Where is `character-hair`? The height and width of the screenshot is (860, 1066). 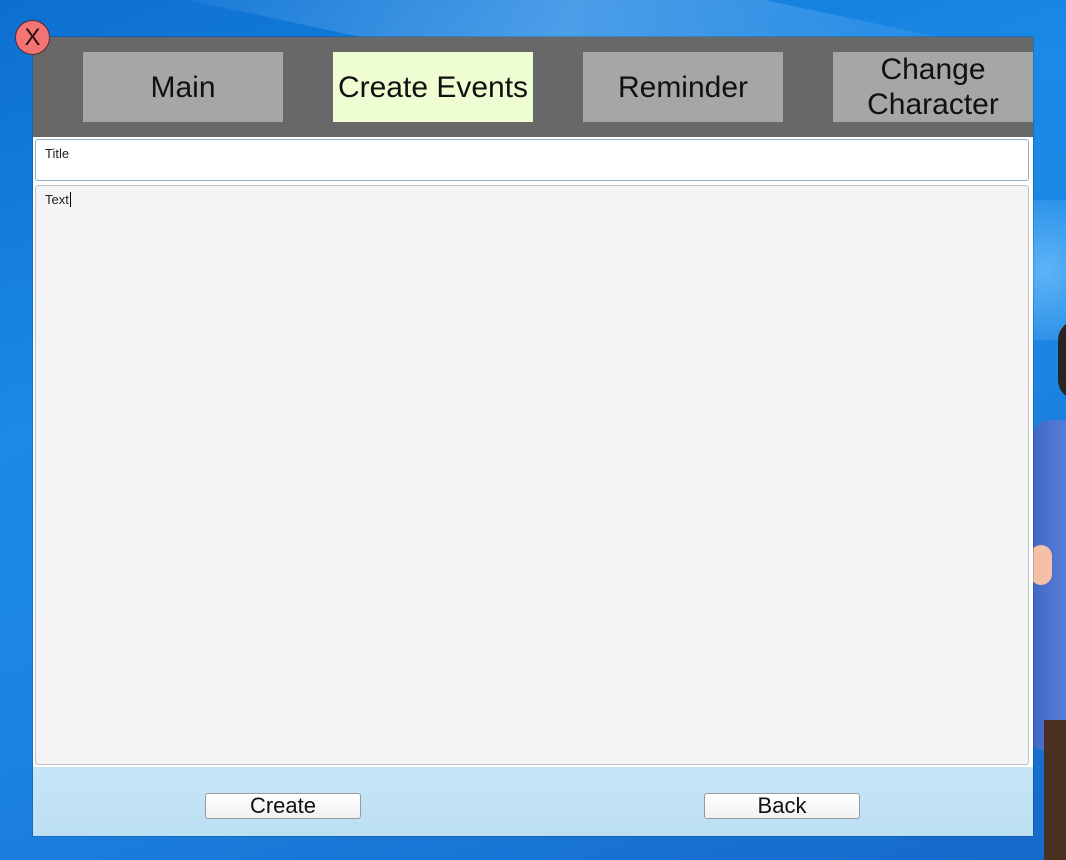
character-hair is located at coordinates (1062, 360).